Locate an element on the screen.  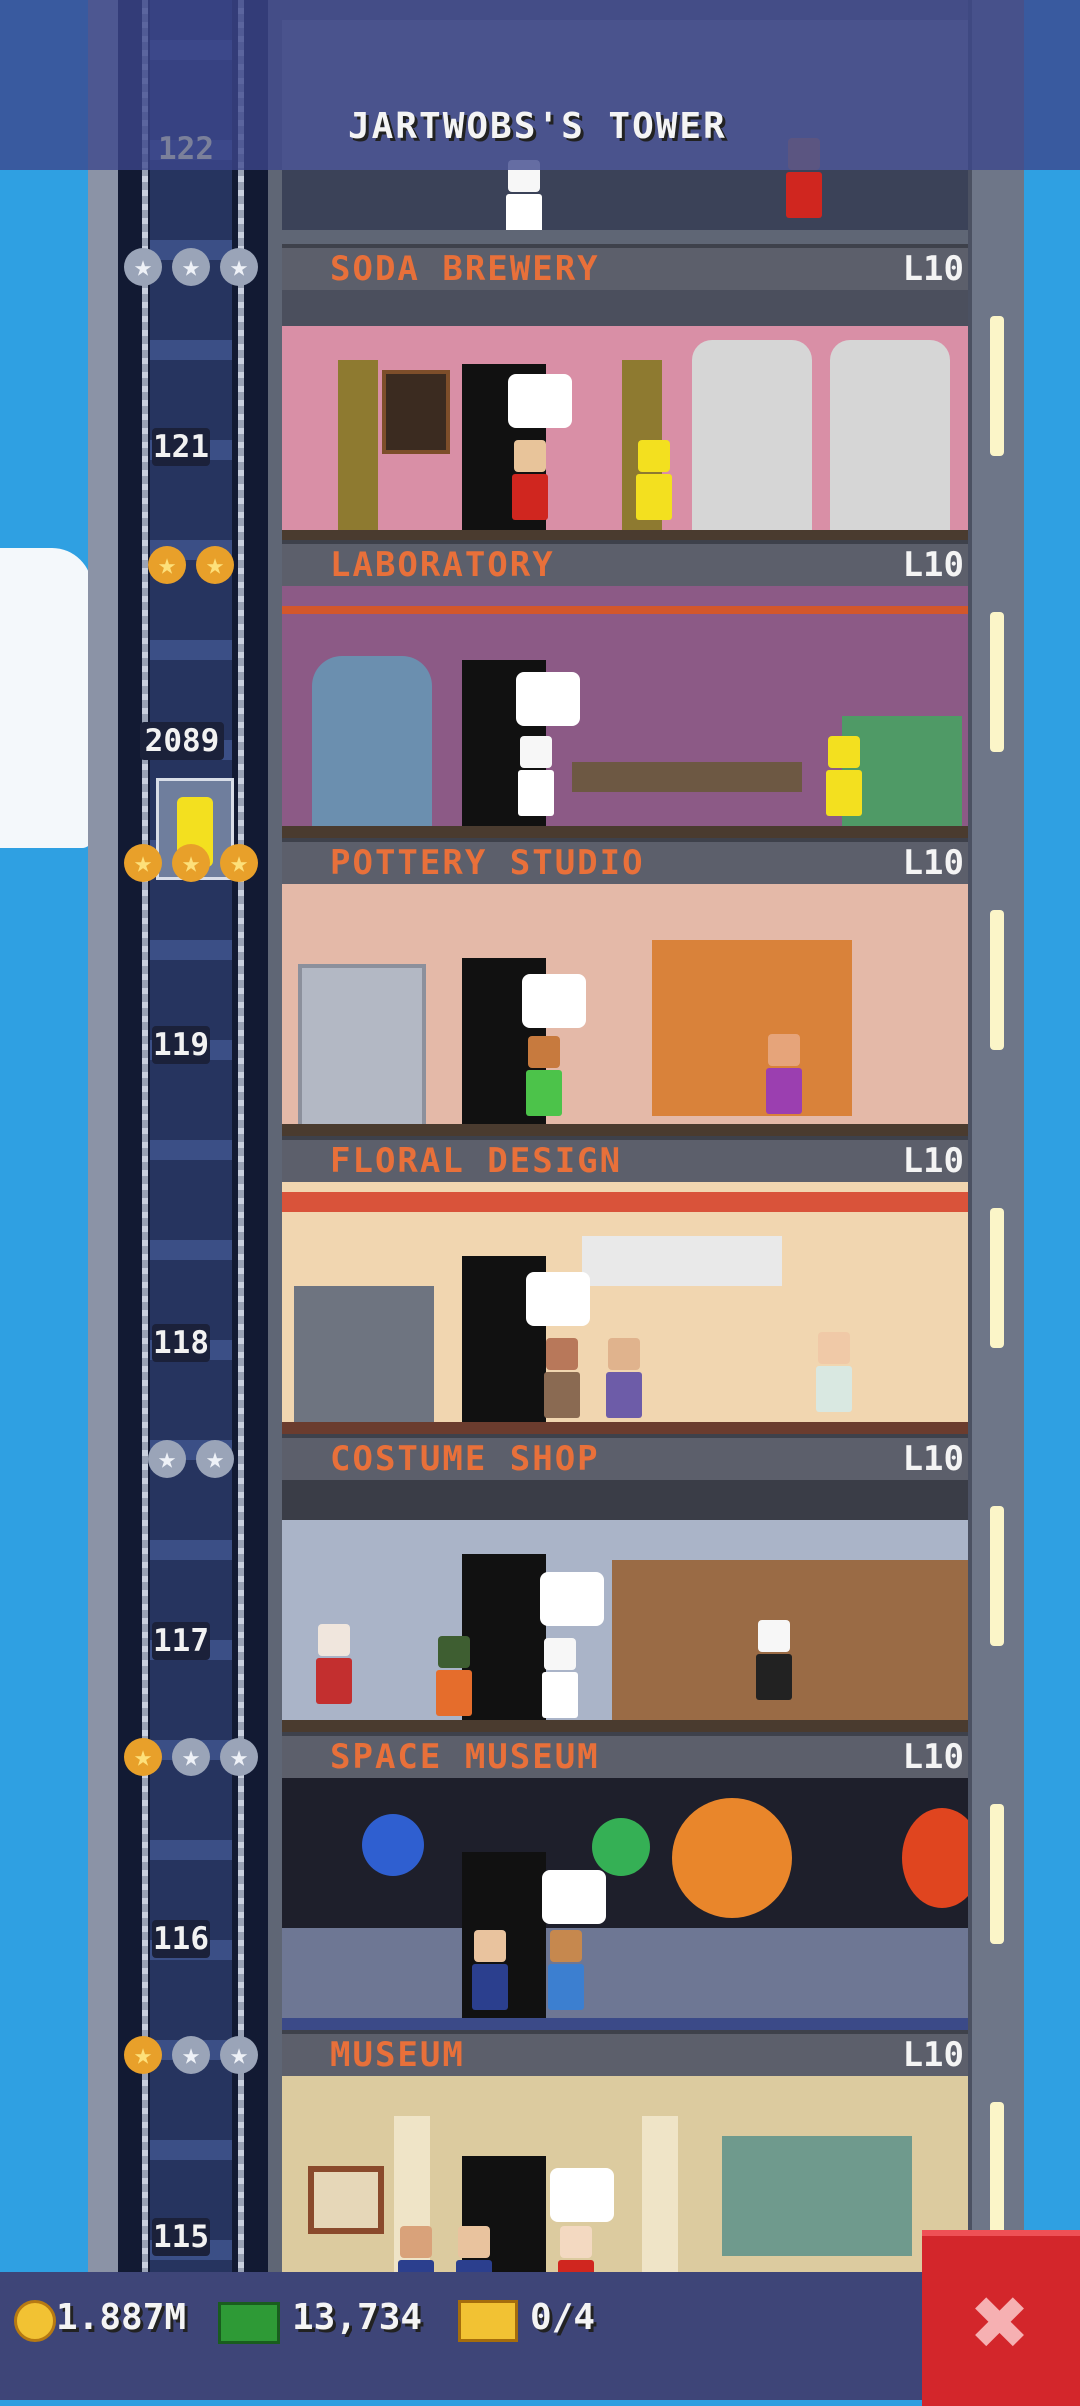
floor-header: COSTUME SHOP L10 is located at coordinates (625, 1457).